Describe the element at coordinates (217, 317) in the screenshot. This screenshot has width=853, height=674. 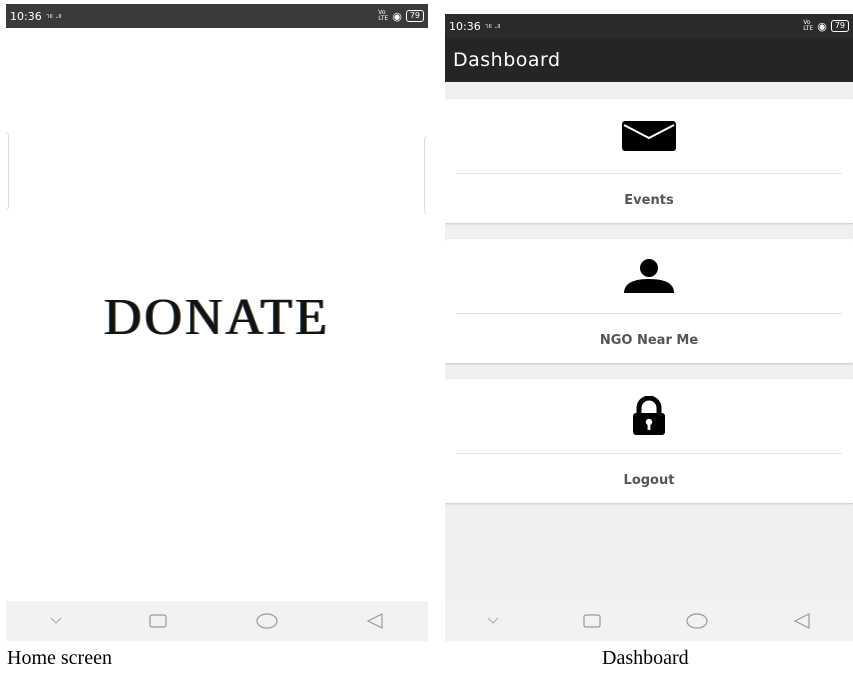
I see `donate-logo: DONATE` at that location.